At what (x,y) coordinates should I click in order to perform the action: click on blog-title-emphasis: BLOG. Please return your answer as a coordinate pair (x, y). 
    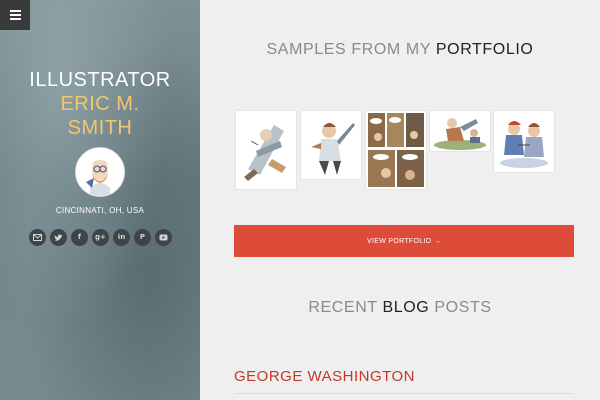
    Looking at the image, I should click on (406, 307).